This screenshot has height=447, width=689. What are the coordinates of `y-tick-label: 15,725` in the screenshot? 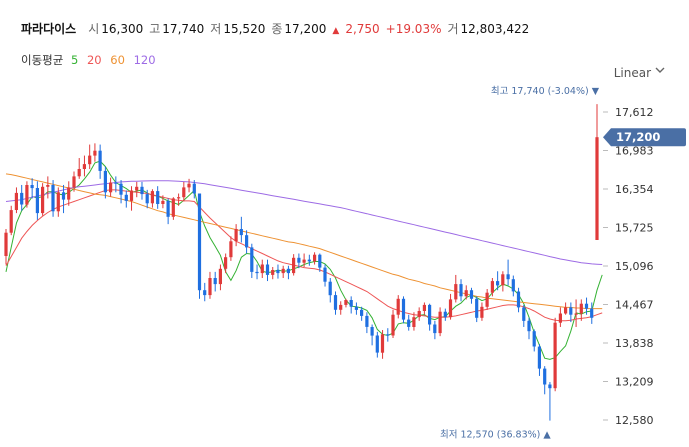 It's located at (634, 228).